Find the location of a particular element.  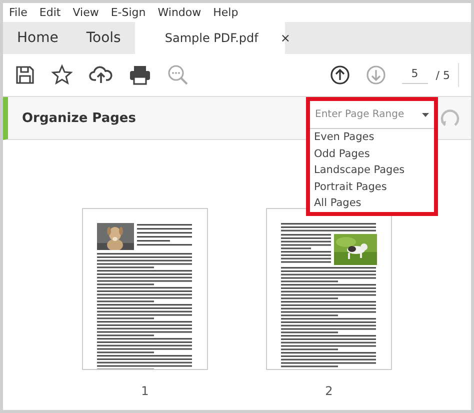

page-number: 1 is located at coordinates (145, 391).